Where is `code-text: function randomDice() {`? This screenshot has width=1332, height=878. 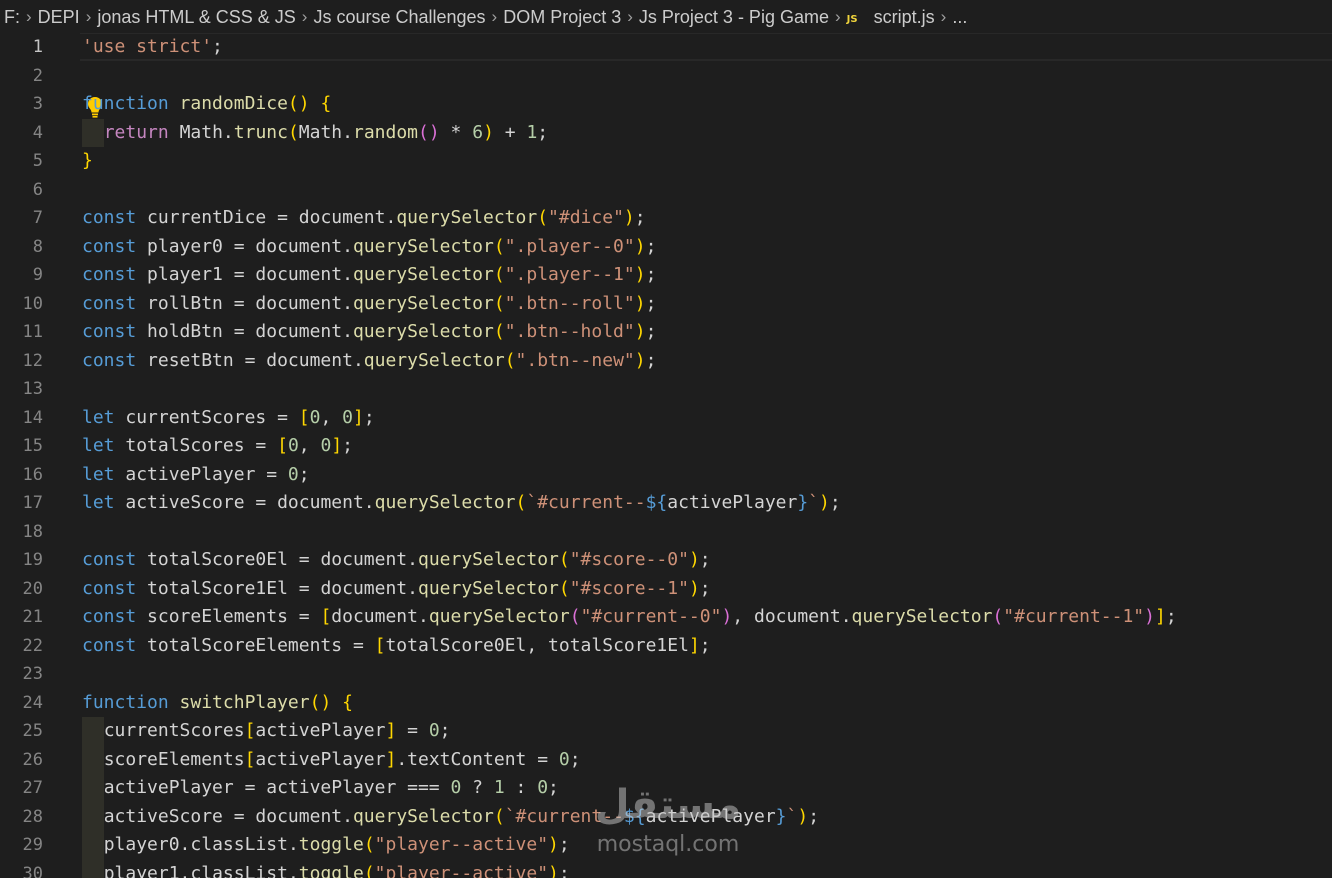
code-text: function randomDice() { is located at coordinates (207, 103).